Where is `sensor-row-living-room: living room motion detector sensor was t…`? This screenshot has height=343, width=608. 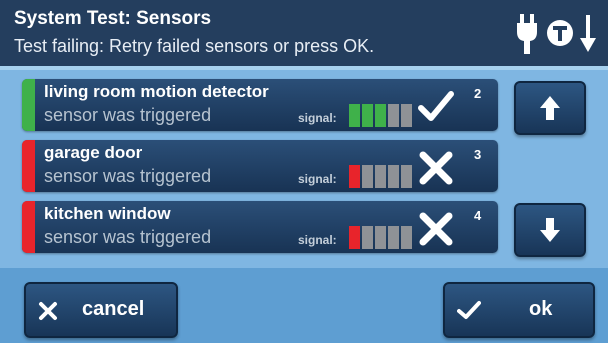 sensor-row-living-room: living room motion detector sensor was t… is located at coordinates (260, 105).